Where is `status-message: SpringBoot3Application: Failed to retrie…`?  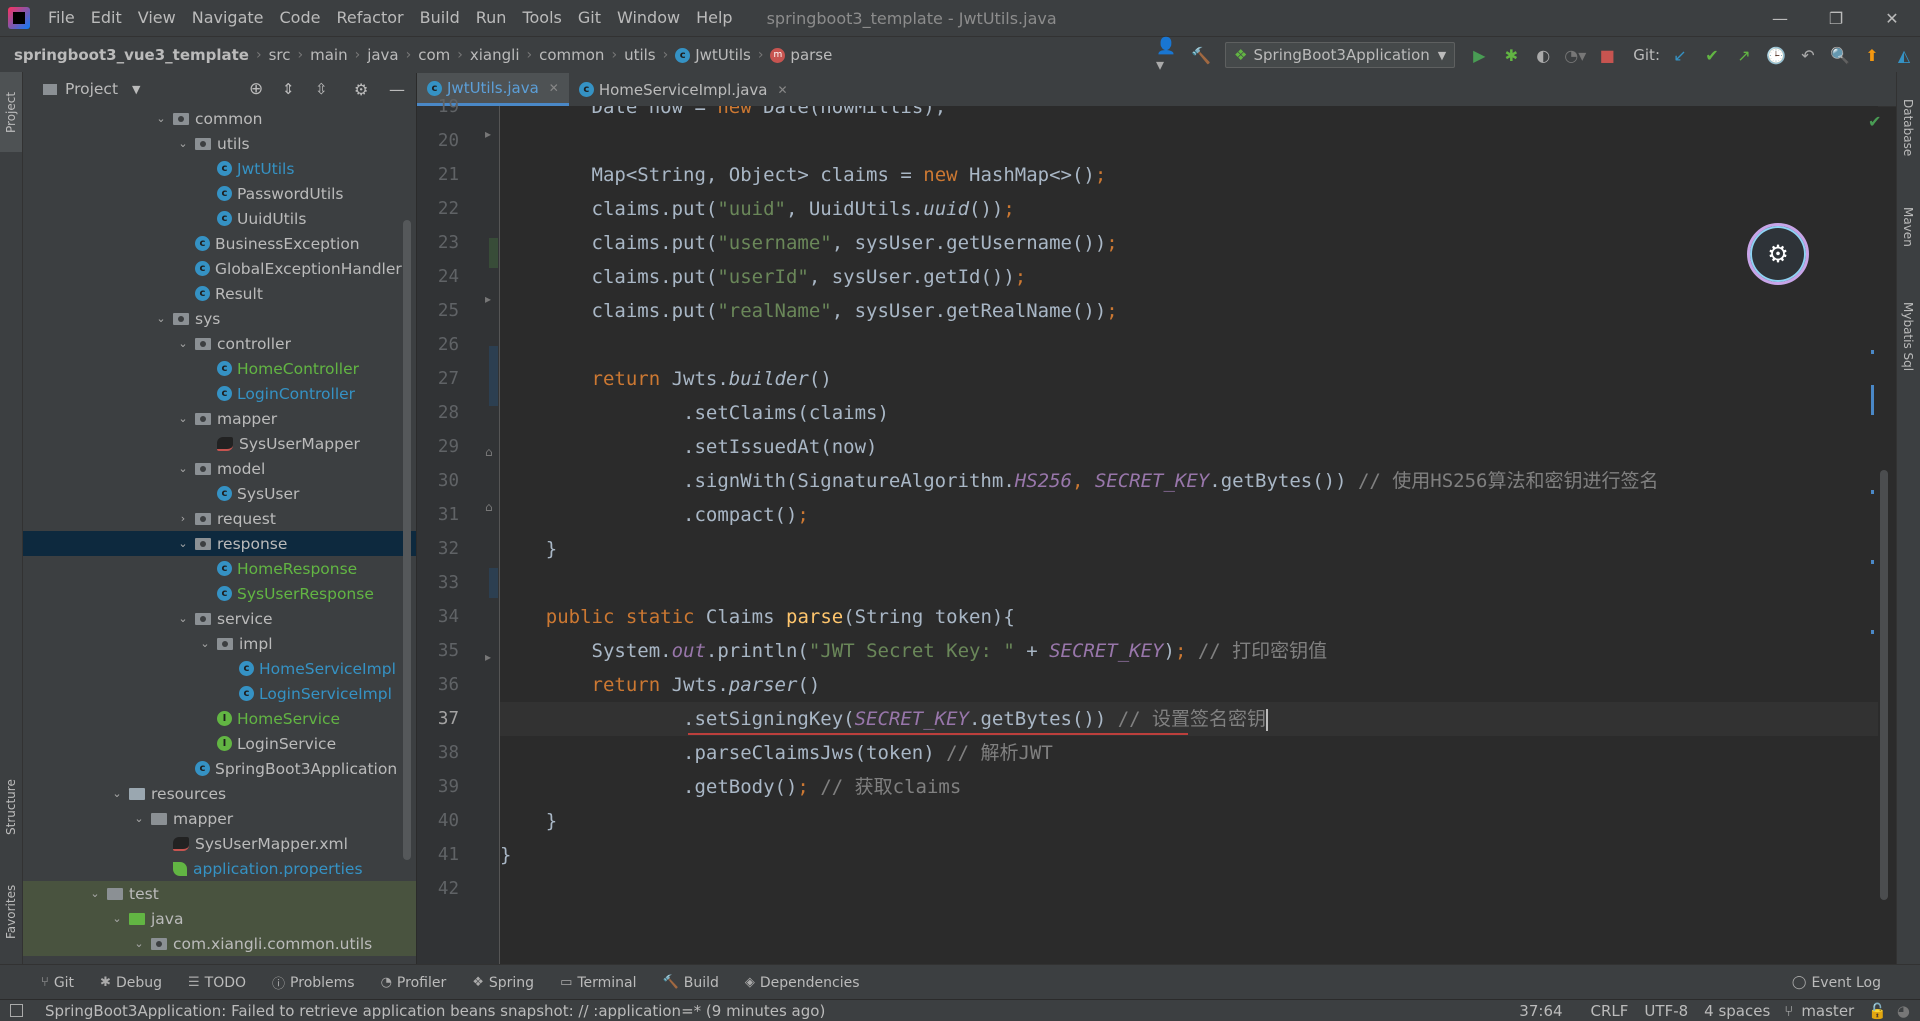 status-message: SpringBoot3Application: Failed to retrie… is located at coordinates (432, 1011).